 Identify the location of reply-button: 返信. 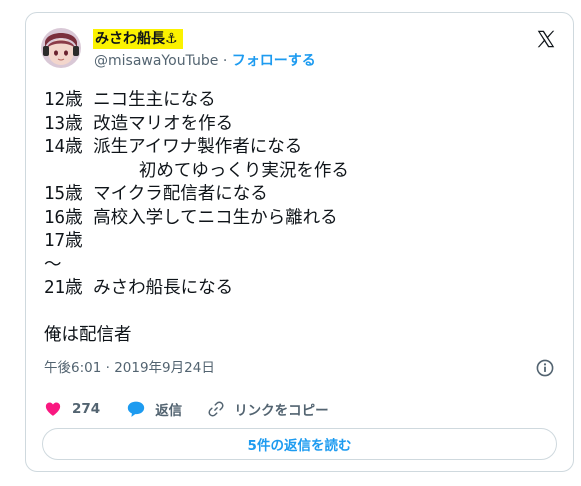
(166, 409).